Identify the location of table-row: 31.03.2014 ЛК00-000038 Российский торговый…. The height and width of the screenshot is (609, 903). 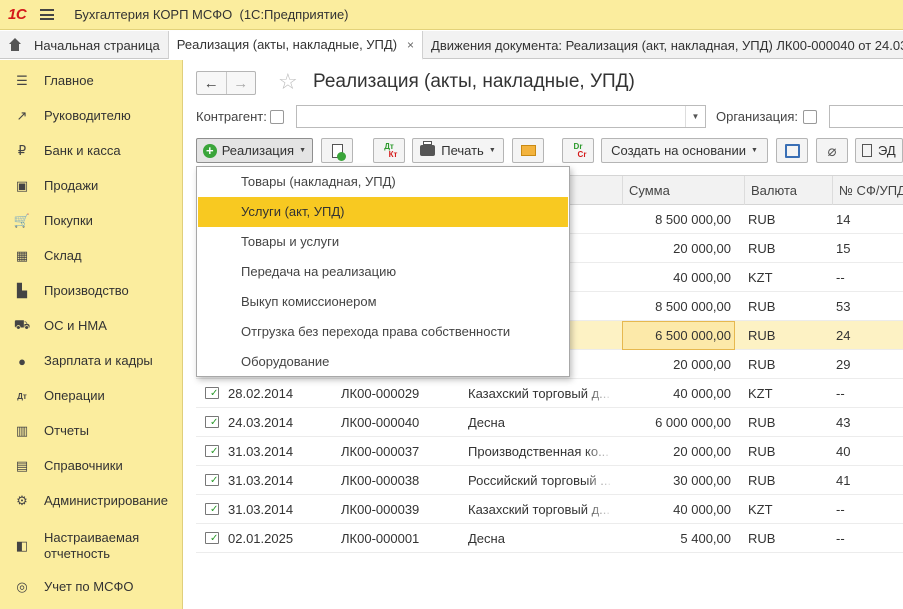
(549, 480).